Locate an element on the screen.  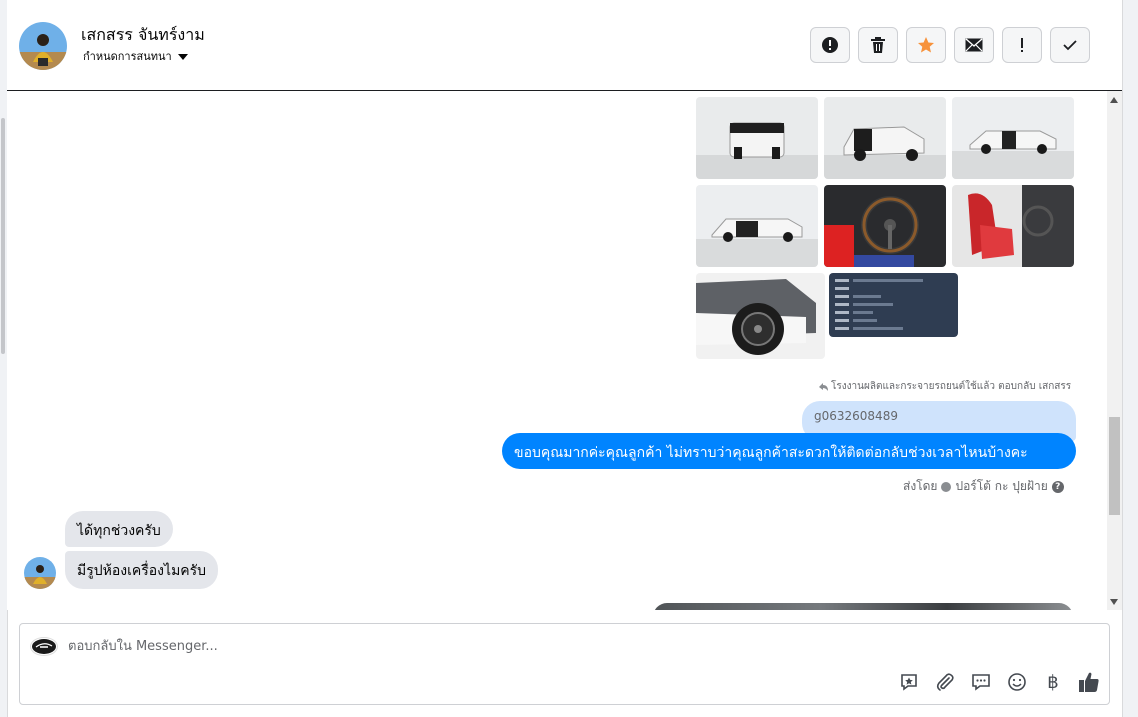
thread-scrollbar is located at coordinates (1114, 350).